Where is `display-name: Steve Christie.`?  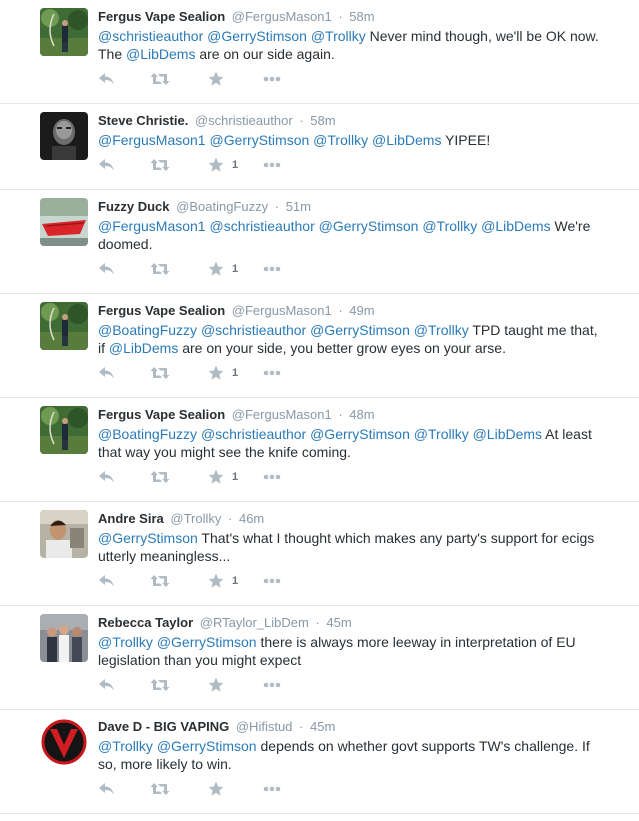
display-name: Steve Christie. is located at coordinates (143, 120).